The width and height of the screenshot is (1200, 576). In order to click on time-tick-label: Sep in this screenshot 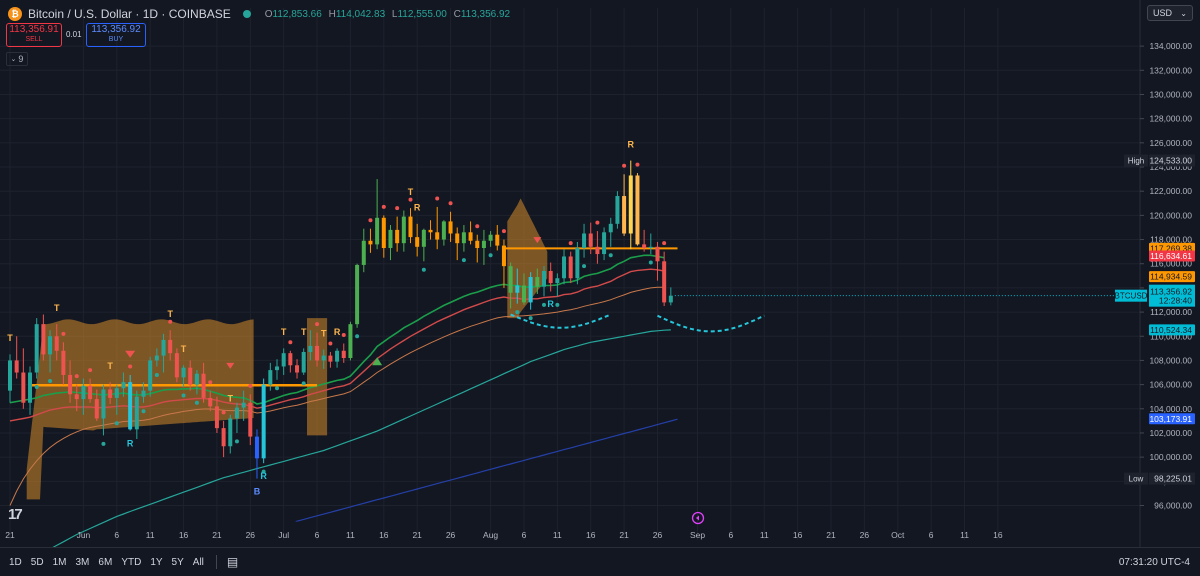, I will do `click(697, 535)`.